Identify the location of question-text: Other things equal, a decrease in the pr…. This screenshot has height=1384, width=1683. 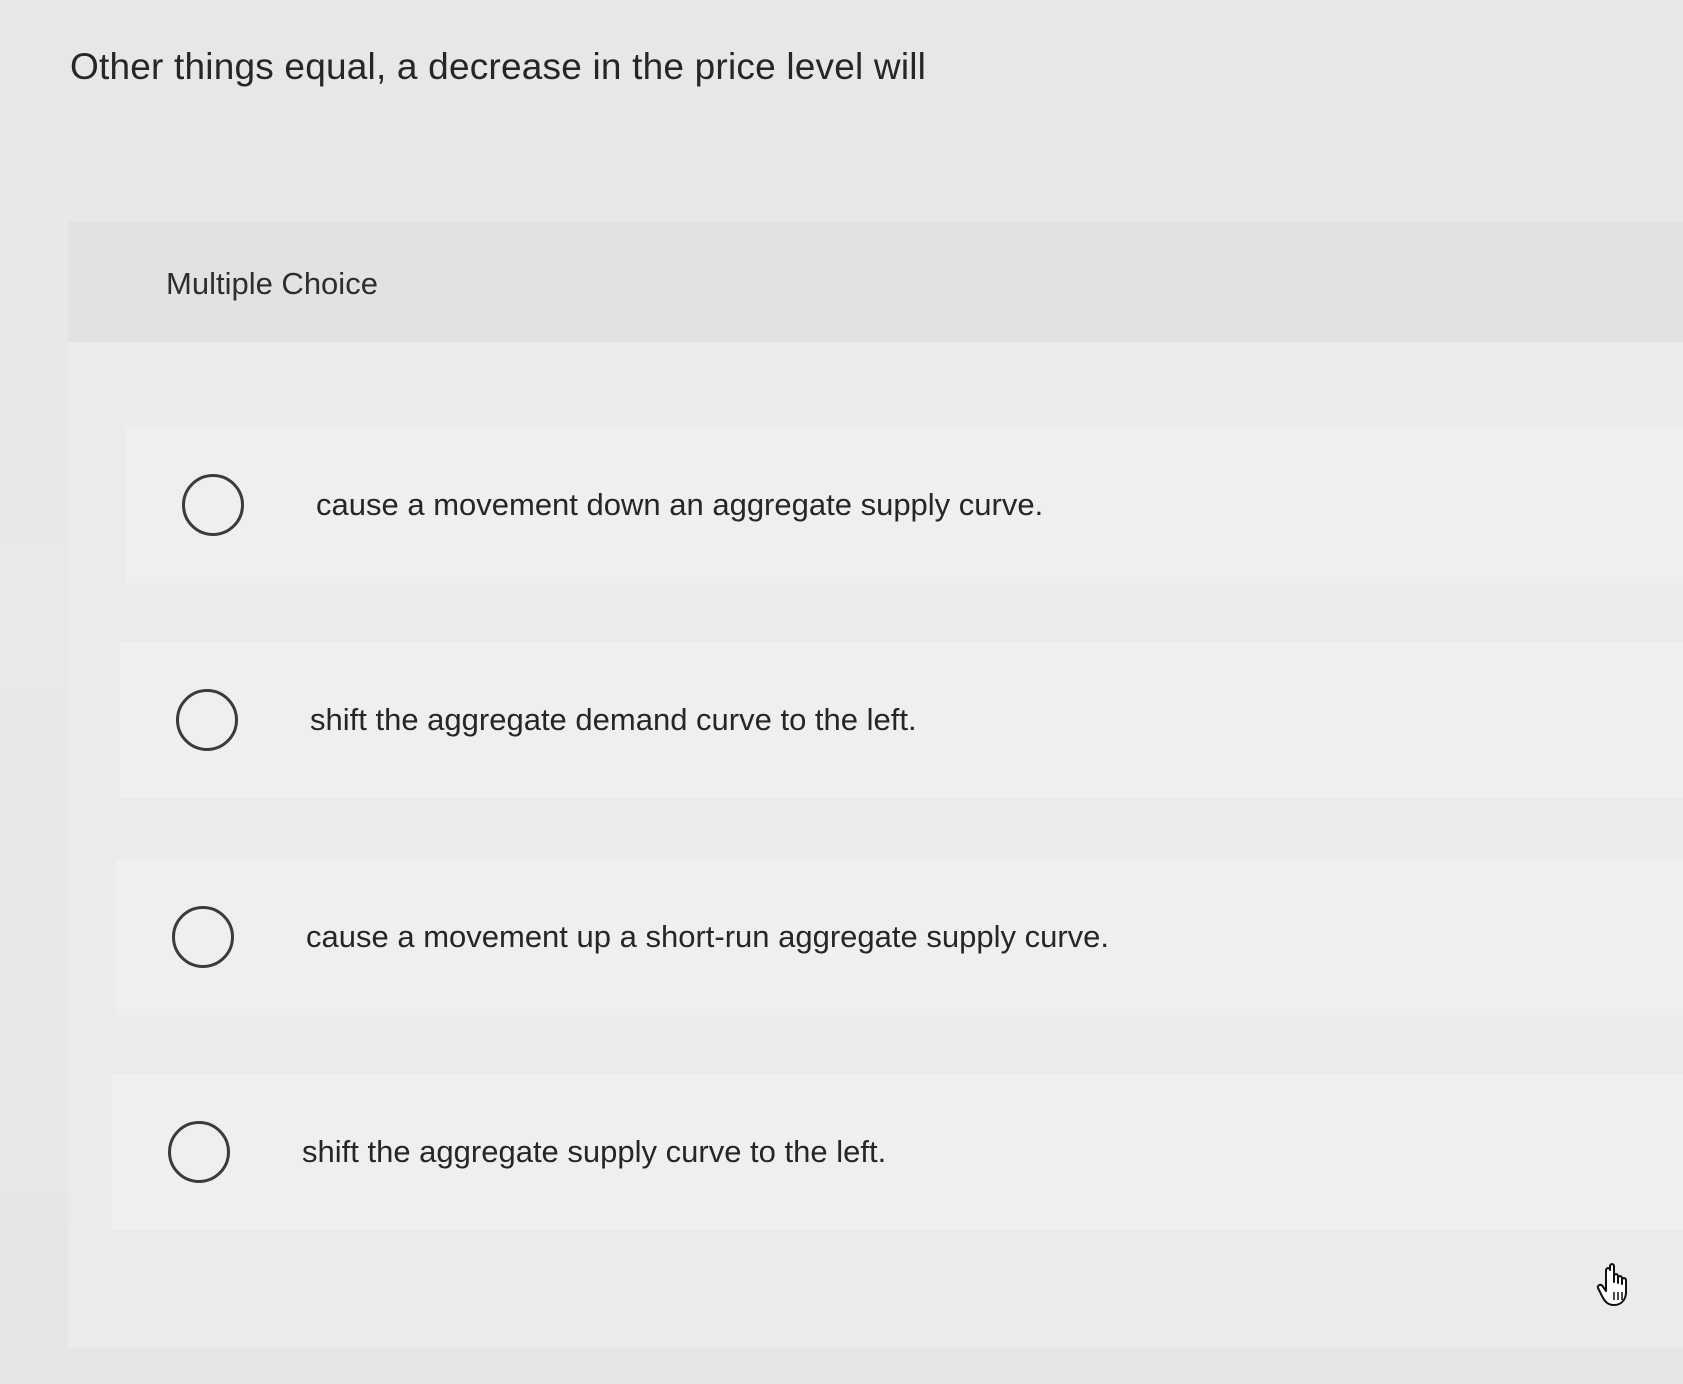
(498, 66).